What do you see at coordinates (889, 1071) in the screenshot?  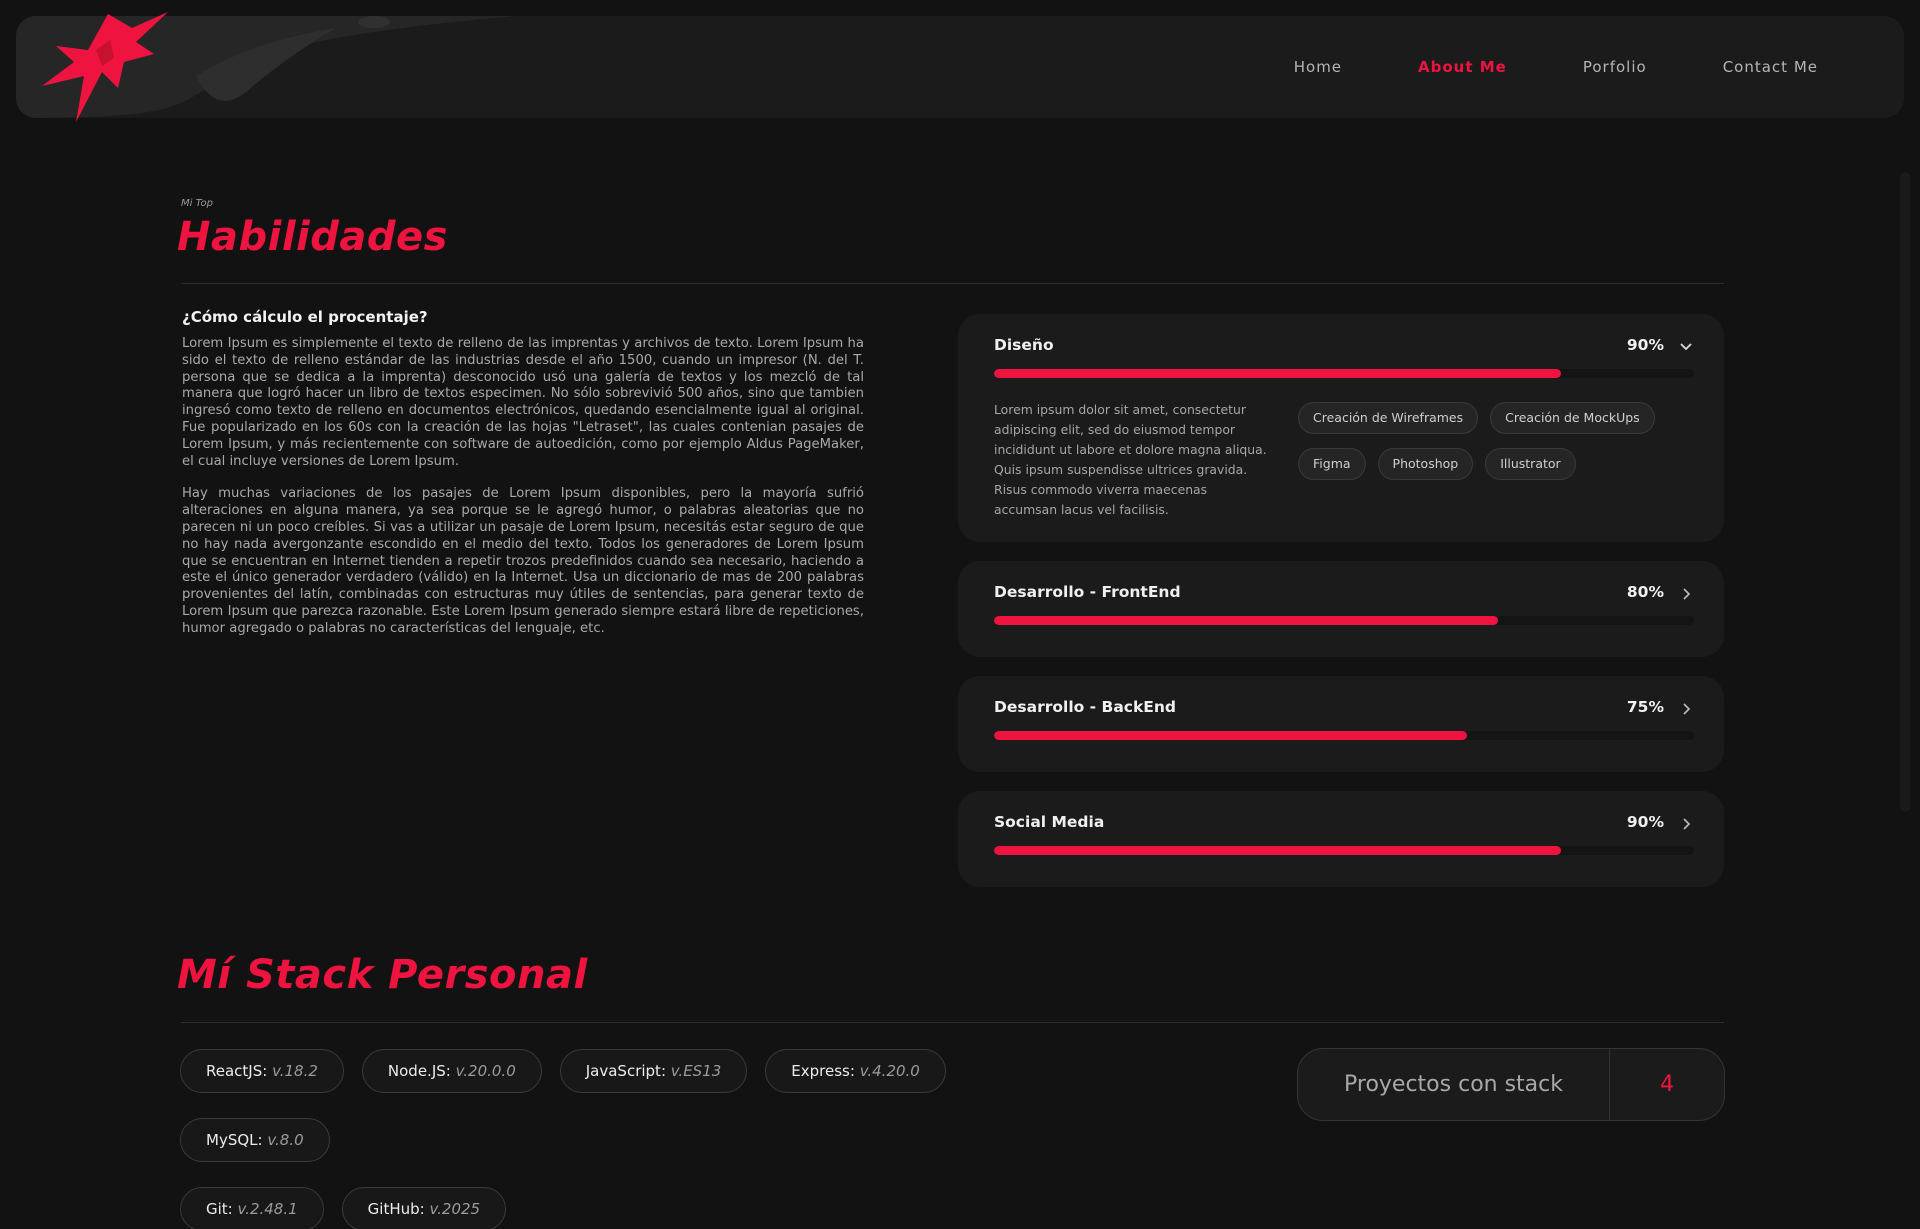 I see `stack-version: v.4.20.0` at bounding box center [889, 1071].